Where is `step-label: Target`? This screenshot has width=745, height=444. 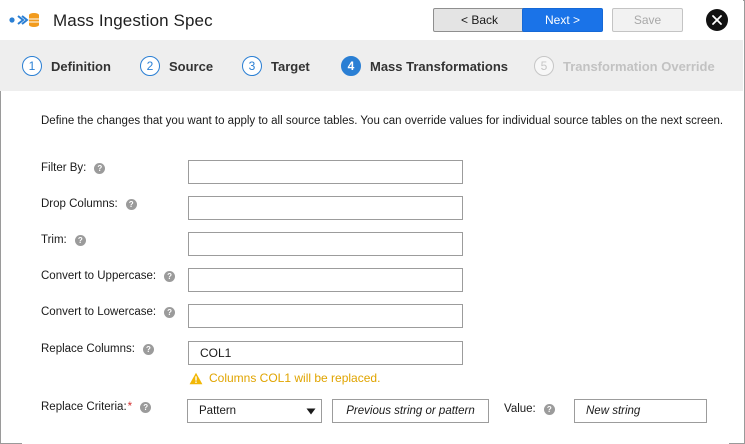
step-label: Target is located at coordinates (290, 66).